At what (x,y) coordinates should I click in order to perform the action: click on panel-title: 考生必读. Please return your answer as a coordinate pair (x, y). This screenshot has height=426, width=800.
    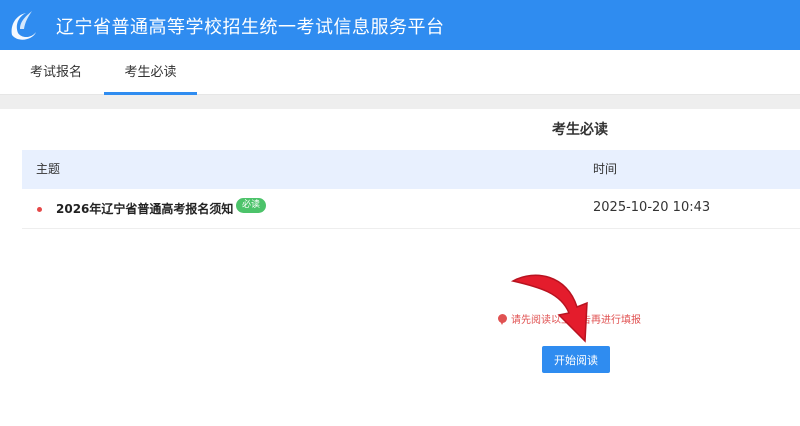
    Looking at the image, I should click on (580, 130).